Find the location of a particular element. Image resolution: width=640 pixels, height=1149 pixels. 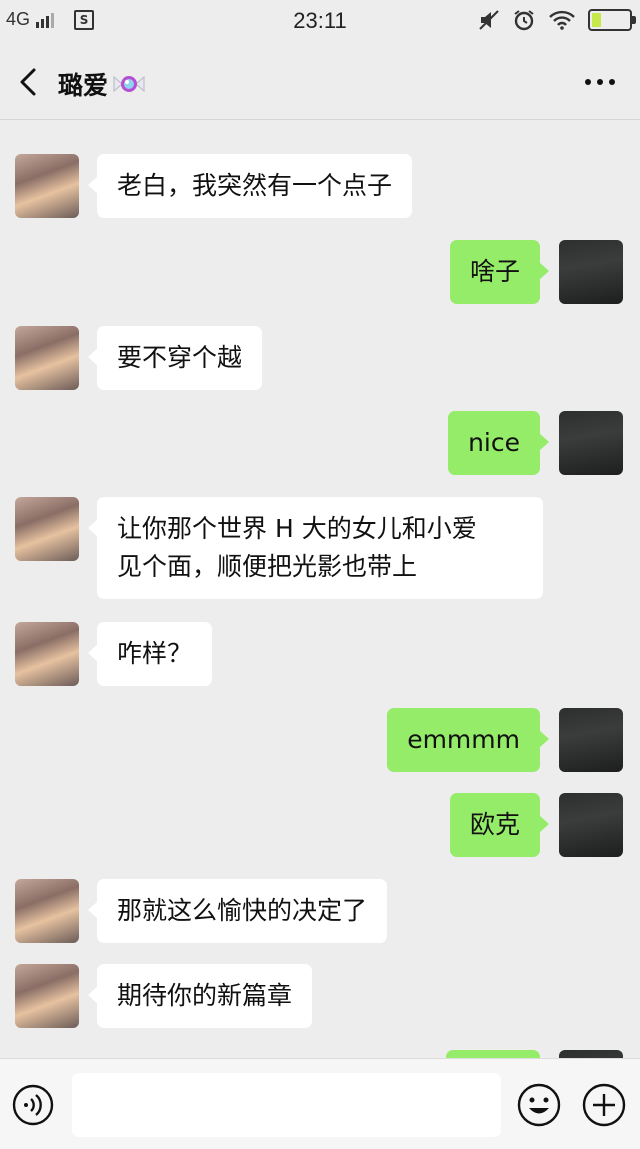

battery-icon is located at coordinates (612, 20).